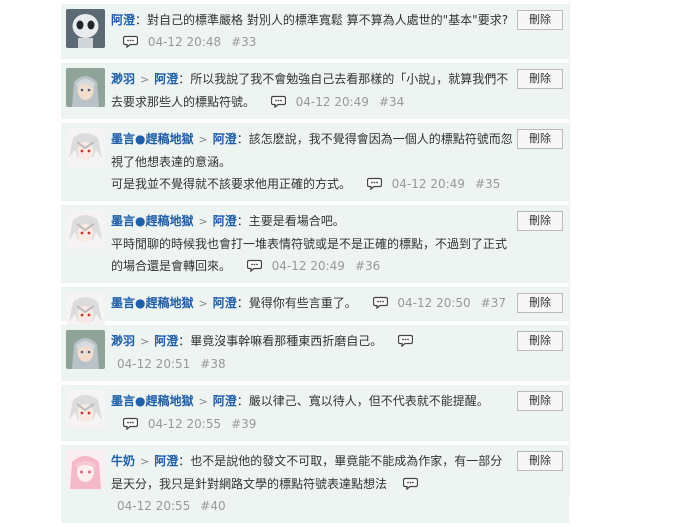  I want to click on floor-number: #39, so click(243, 424).